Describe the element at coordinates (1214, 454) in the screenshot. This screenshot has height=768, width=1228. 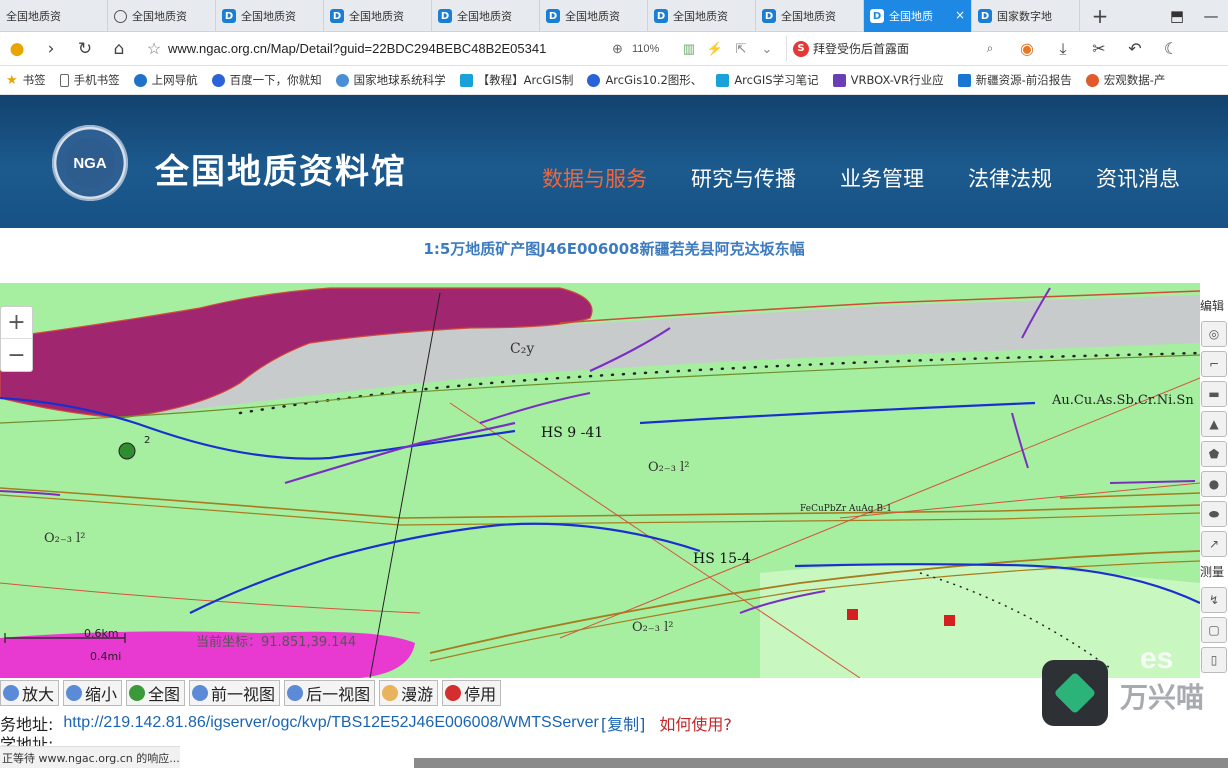
I see `polygon-tool-icon: ⬟` at that location.